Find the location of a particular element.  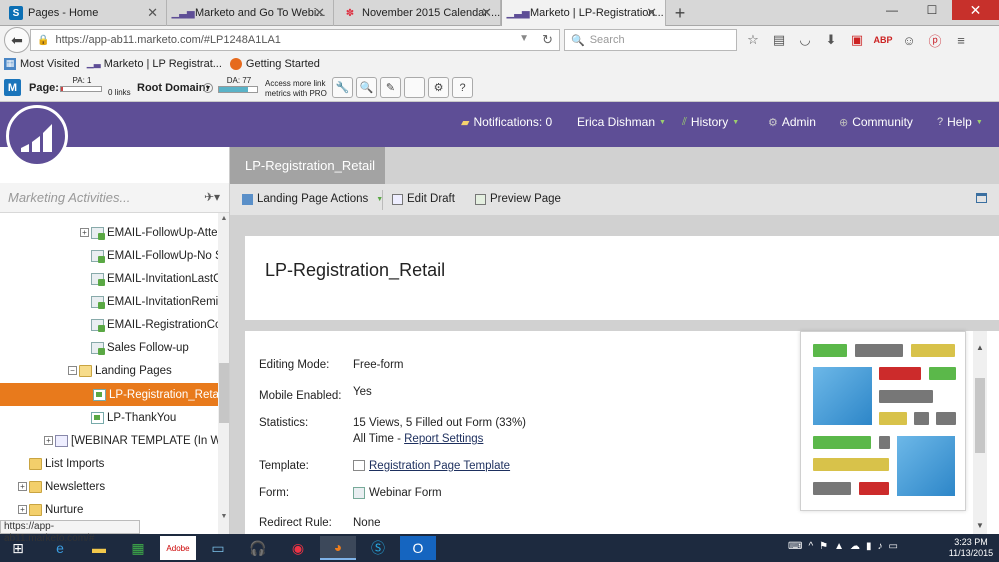

tree-item: EMAIL-FollowUp-No S is located at coordinates (160, 255).